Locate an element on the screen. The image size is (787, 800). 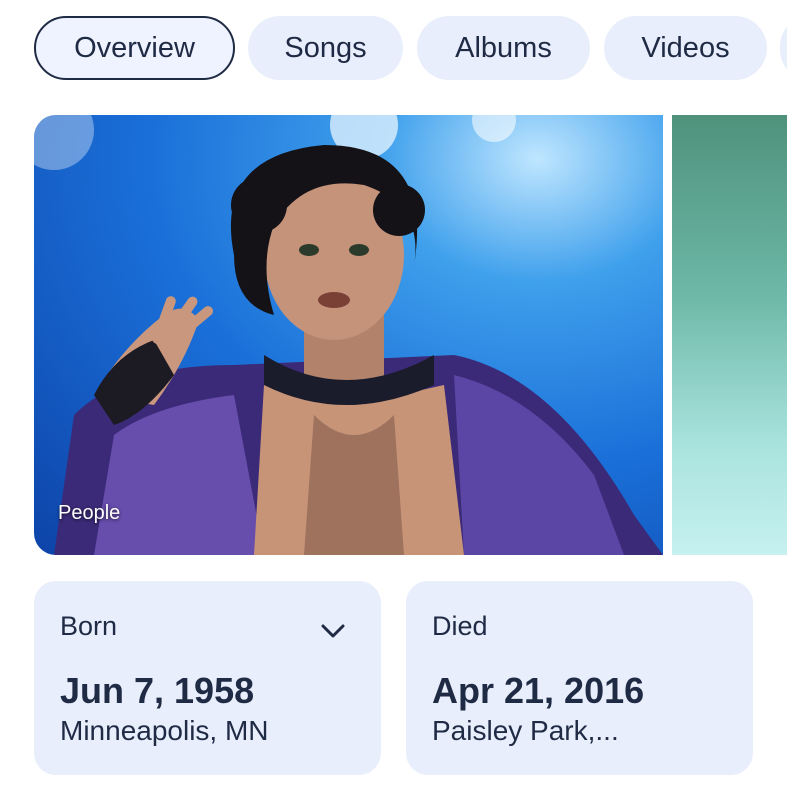
filter-tabs: Overview Songs Albums Videos is located at coordinates (410, 50).